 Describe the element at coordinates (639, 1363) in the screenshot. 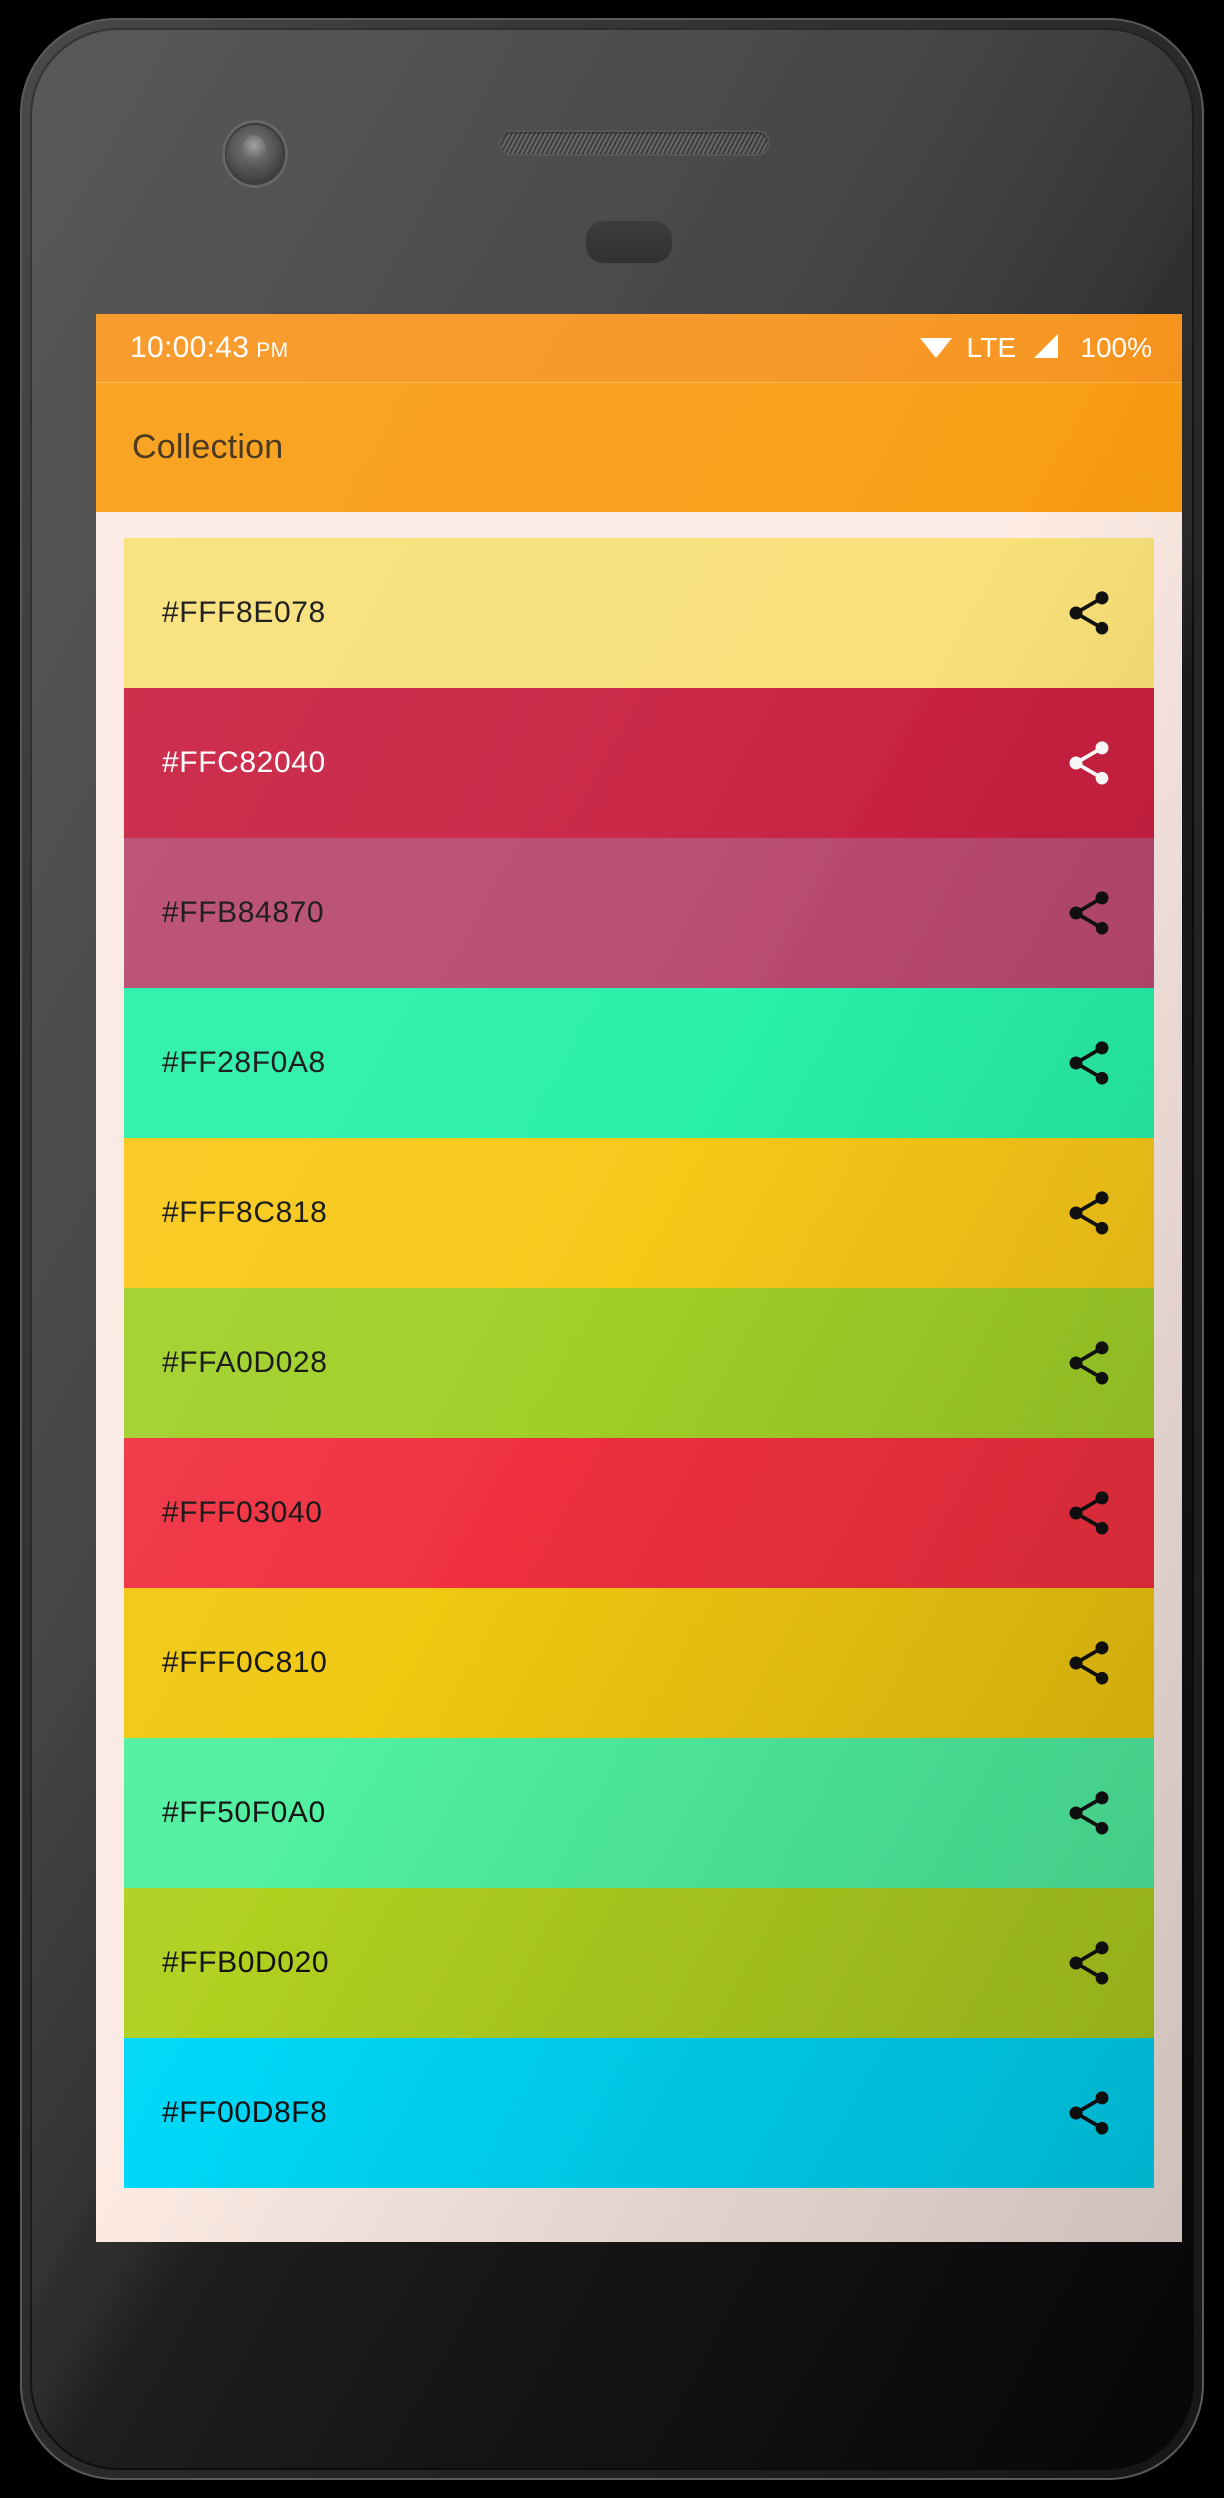

I see `color-row: #FFA0D028` at that location.